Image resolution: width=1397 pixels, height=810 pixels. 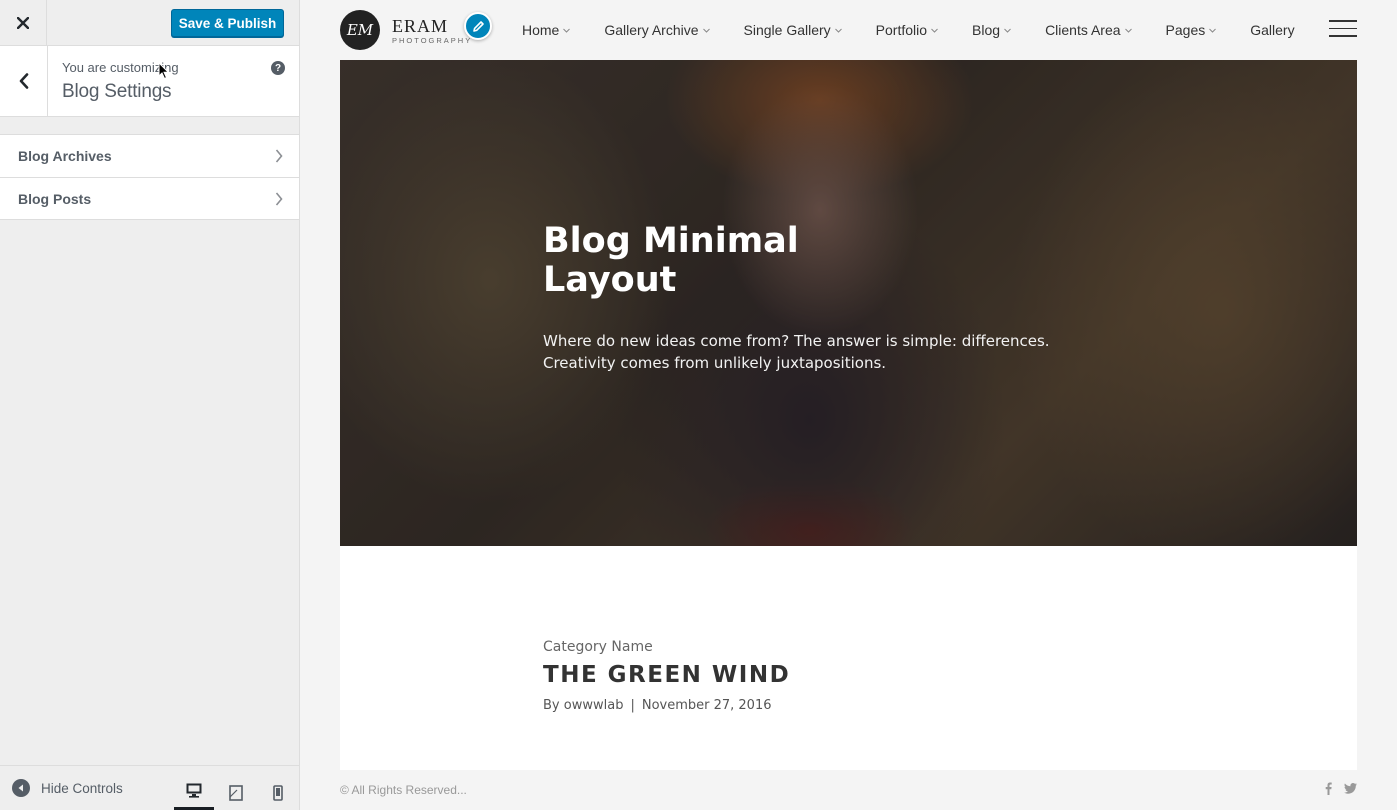 I want to click on panel-blog-archives: Blog Archives, so click(x=149, y=155).